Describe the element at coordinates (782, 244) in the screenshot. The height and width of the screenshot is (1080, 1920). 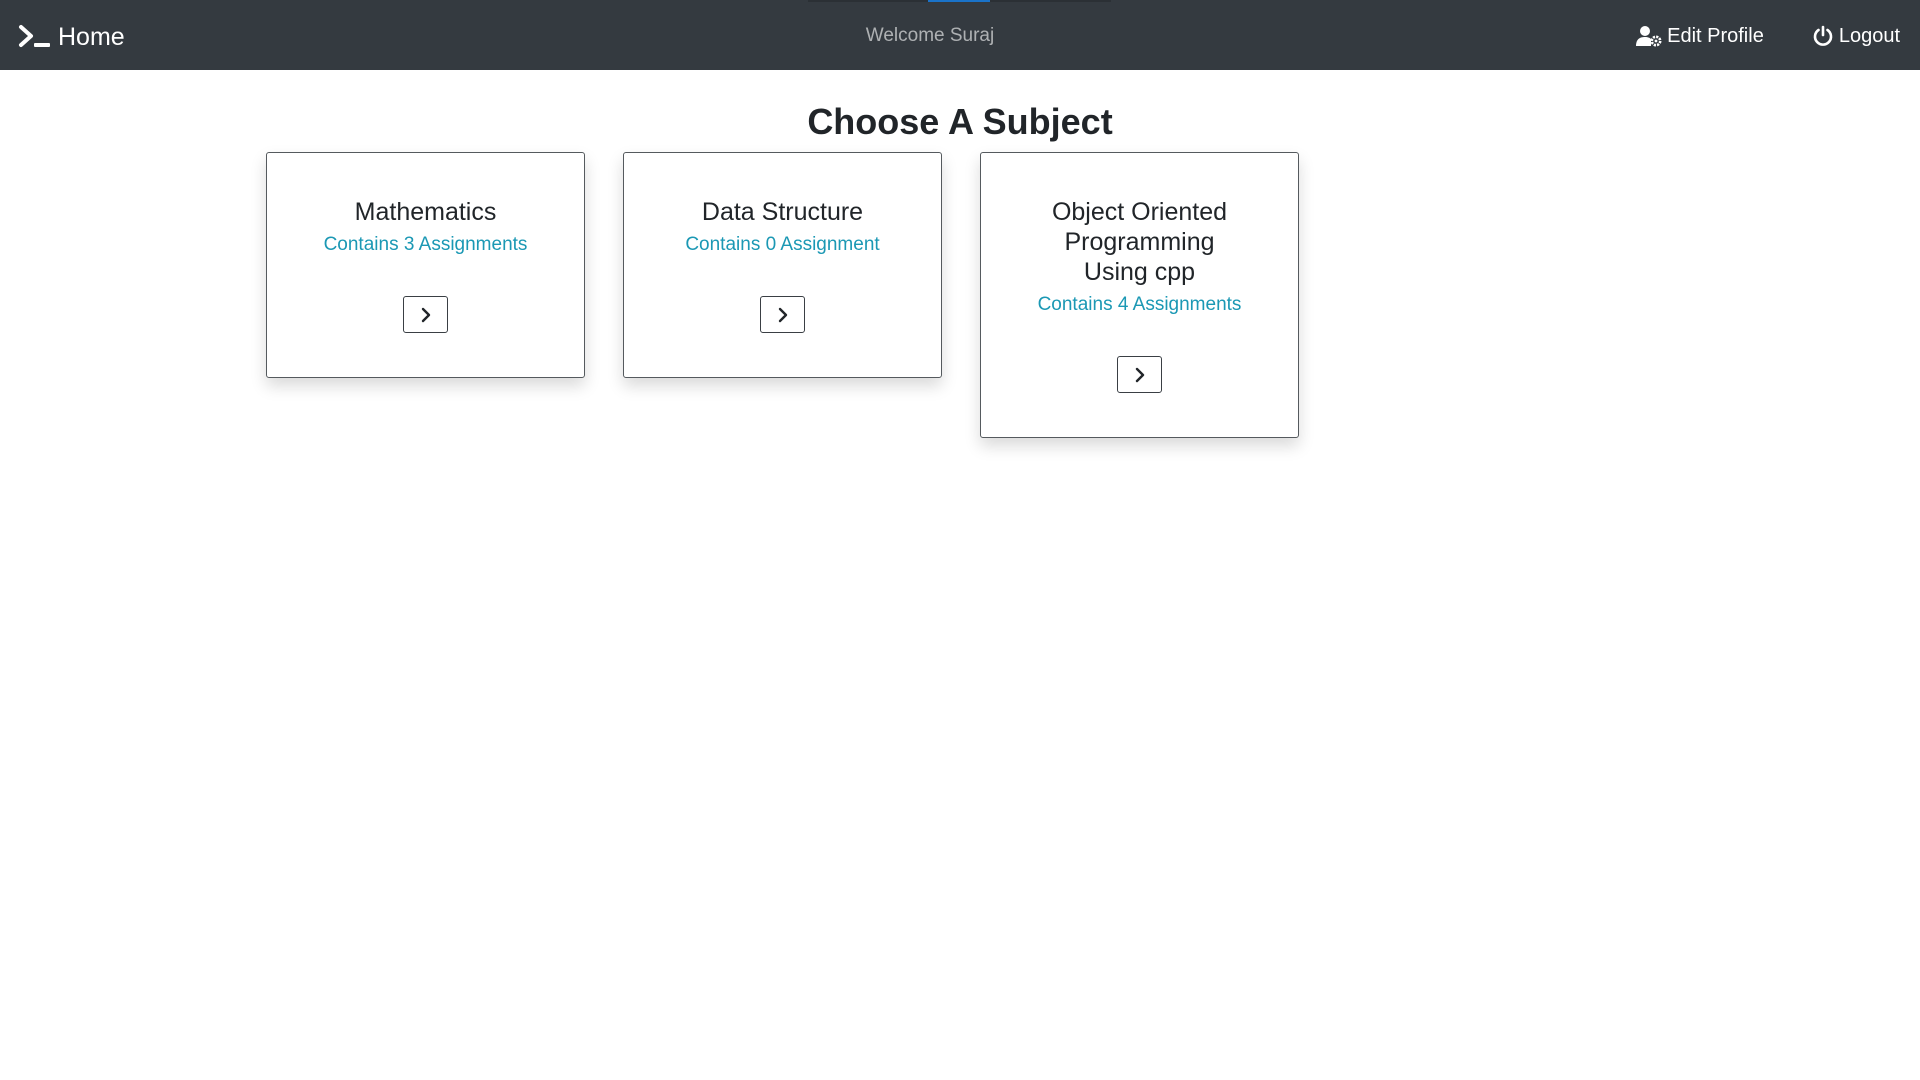
I see `subject-card-assignment-count: Contains 0 Assignment` at that location.